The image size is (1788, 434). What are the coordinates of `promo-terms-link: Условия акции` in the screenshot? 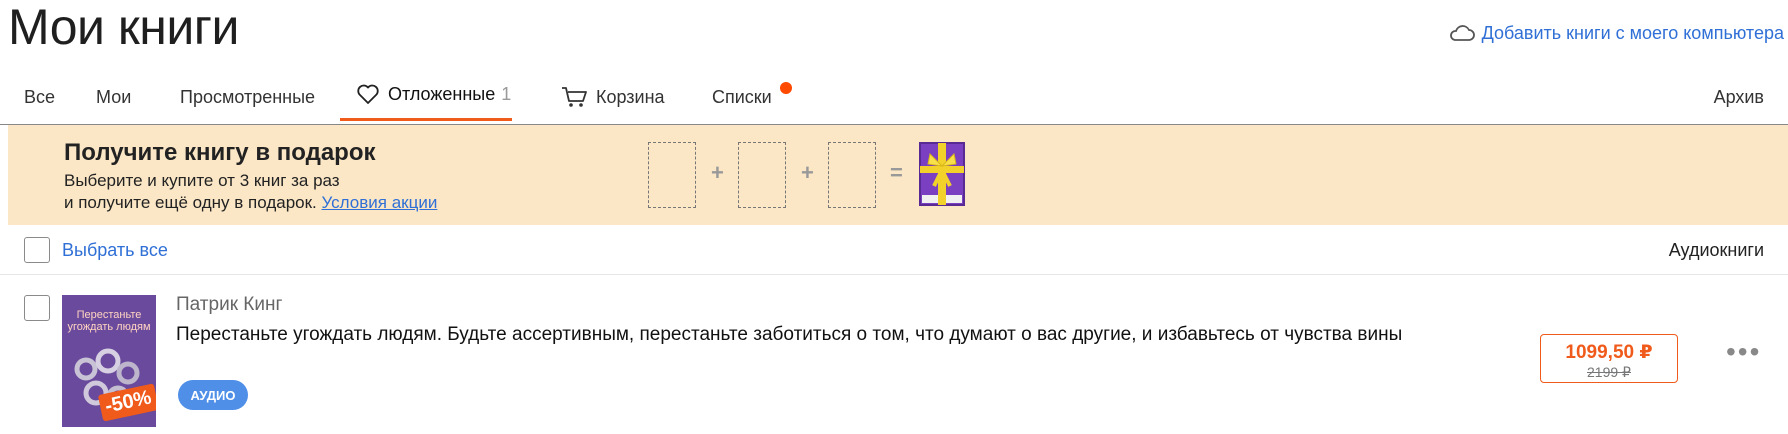 It's located at (380, 202).